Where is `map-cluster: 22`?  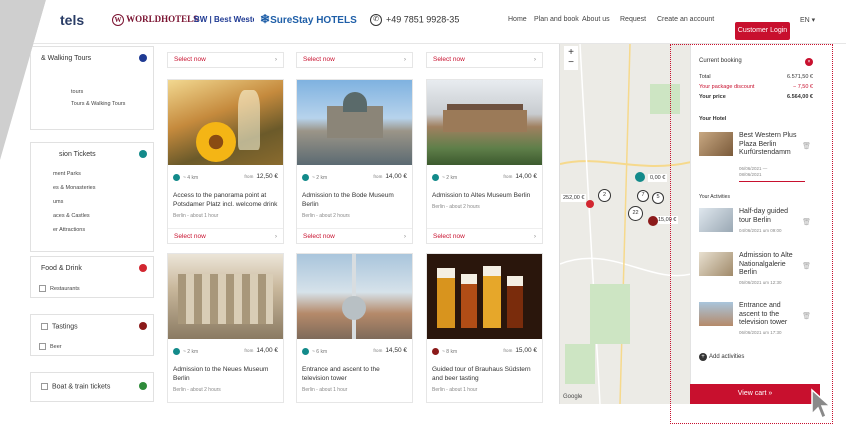
map-cluster: 22 is located at coordinates (635, 213).